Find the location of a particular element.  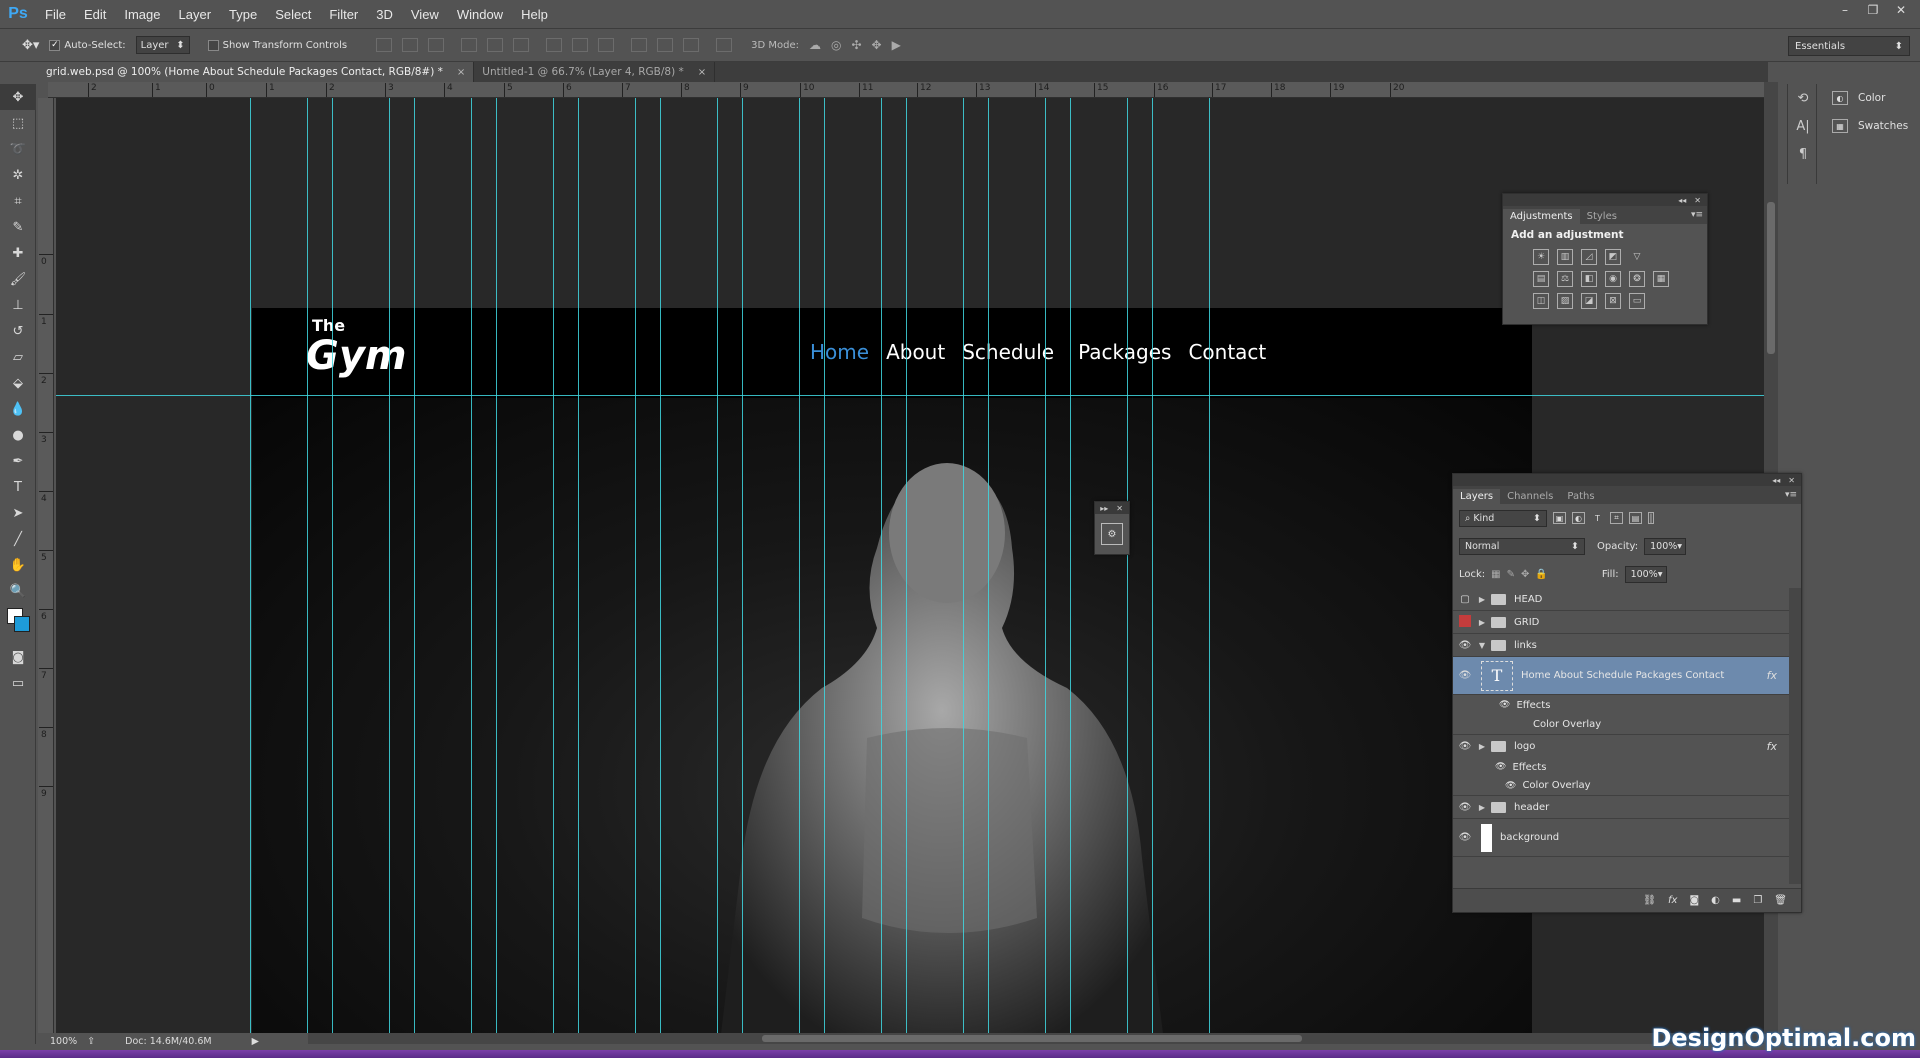

menu-image: Image is located at coordinates (142, 14).